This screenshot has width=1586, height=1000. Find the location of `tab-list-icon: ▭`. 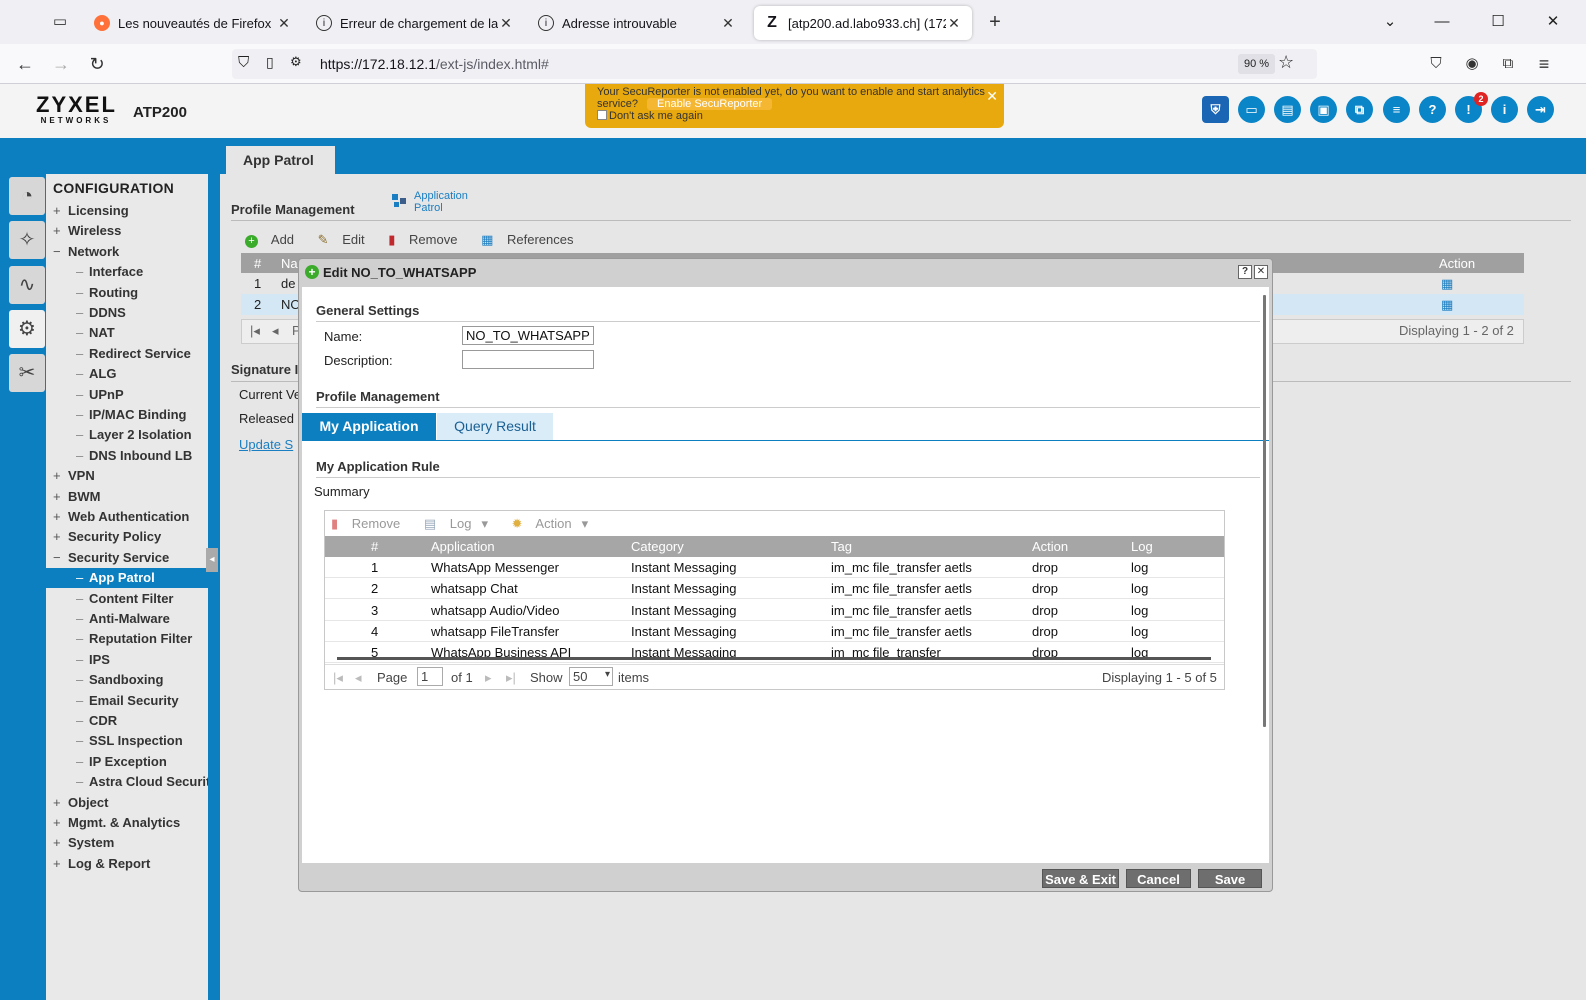

tab-list-icon: ▭ is located at coordinates (60, 22).